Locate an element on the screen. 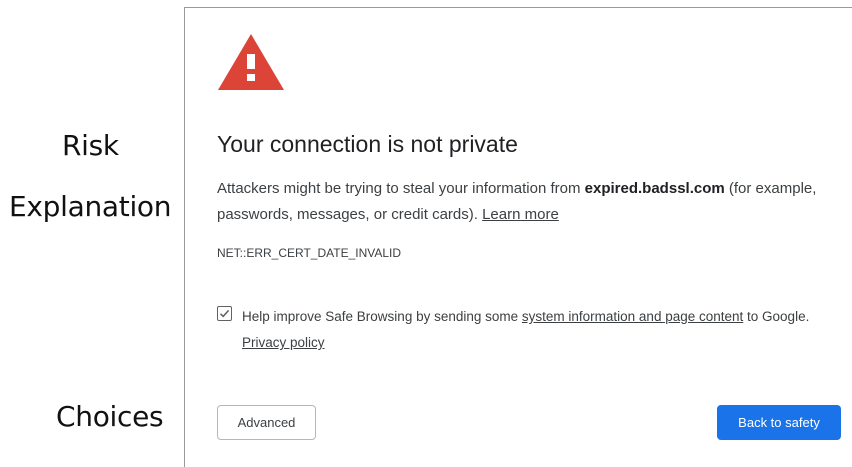  back-to-safety-button: Back to safety is located at coordinates (779, 422).